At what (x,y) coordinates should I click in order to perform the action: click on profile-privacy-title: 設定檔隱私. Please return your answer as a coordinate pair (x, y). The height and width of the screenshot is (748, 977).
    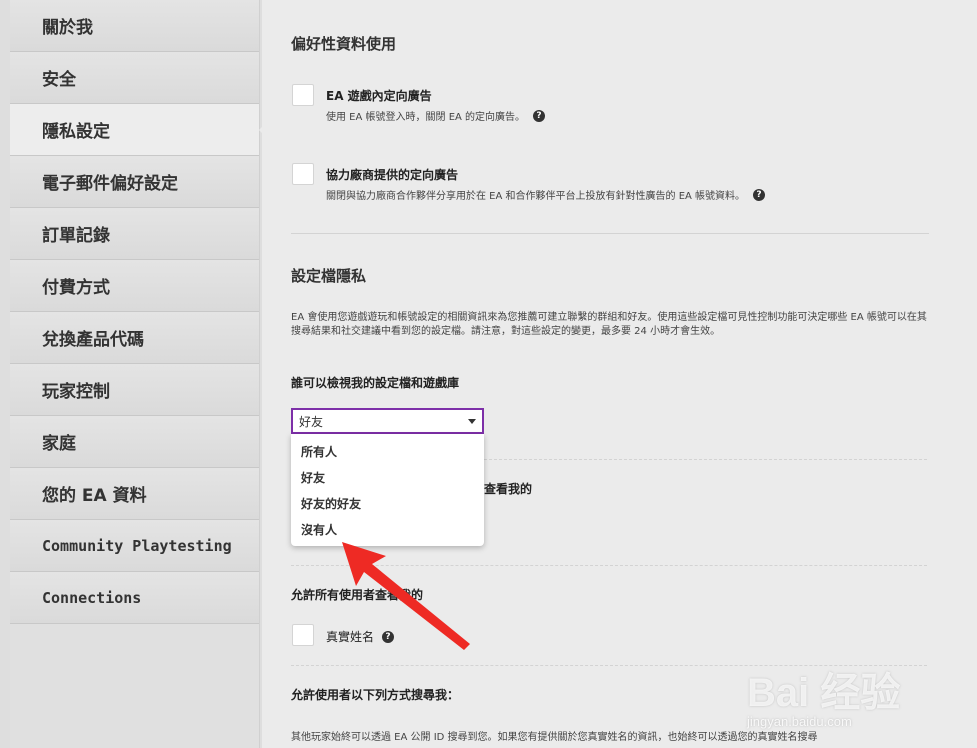
    Looking at the image, I should click on (329, 276).